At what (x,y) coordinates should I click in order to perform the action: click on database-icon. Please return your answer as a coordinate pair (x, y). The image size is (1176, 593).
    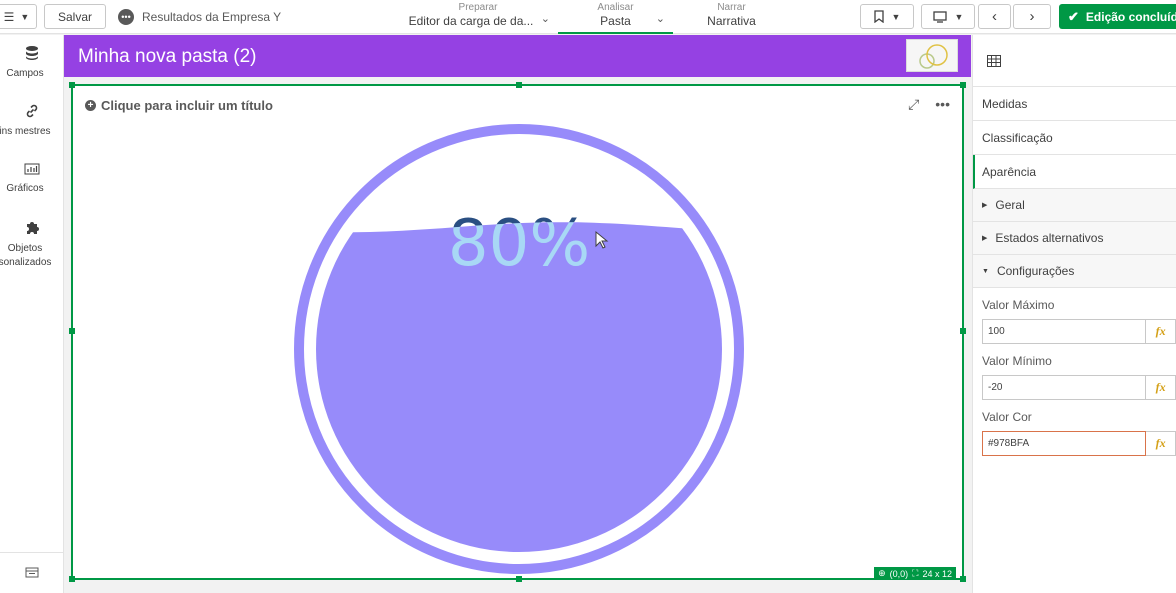
    Looking at the image, I should click on (32, 53).